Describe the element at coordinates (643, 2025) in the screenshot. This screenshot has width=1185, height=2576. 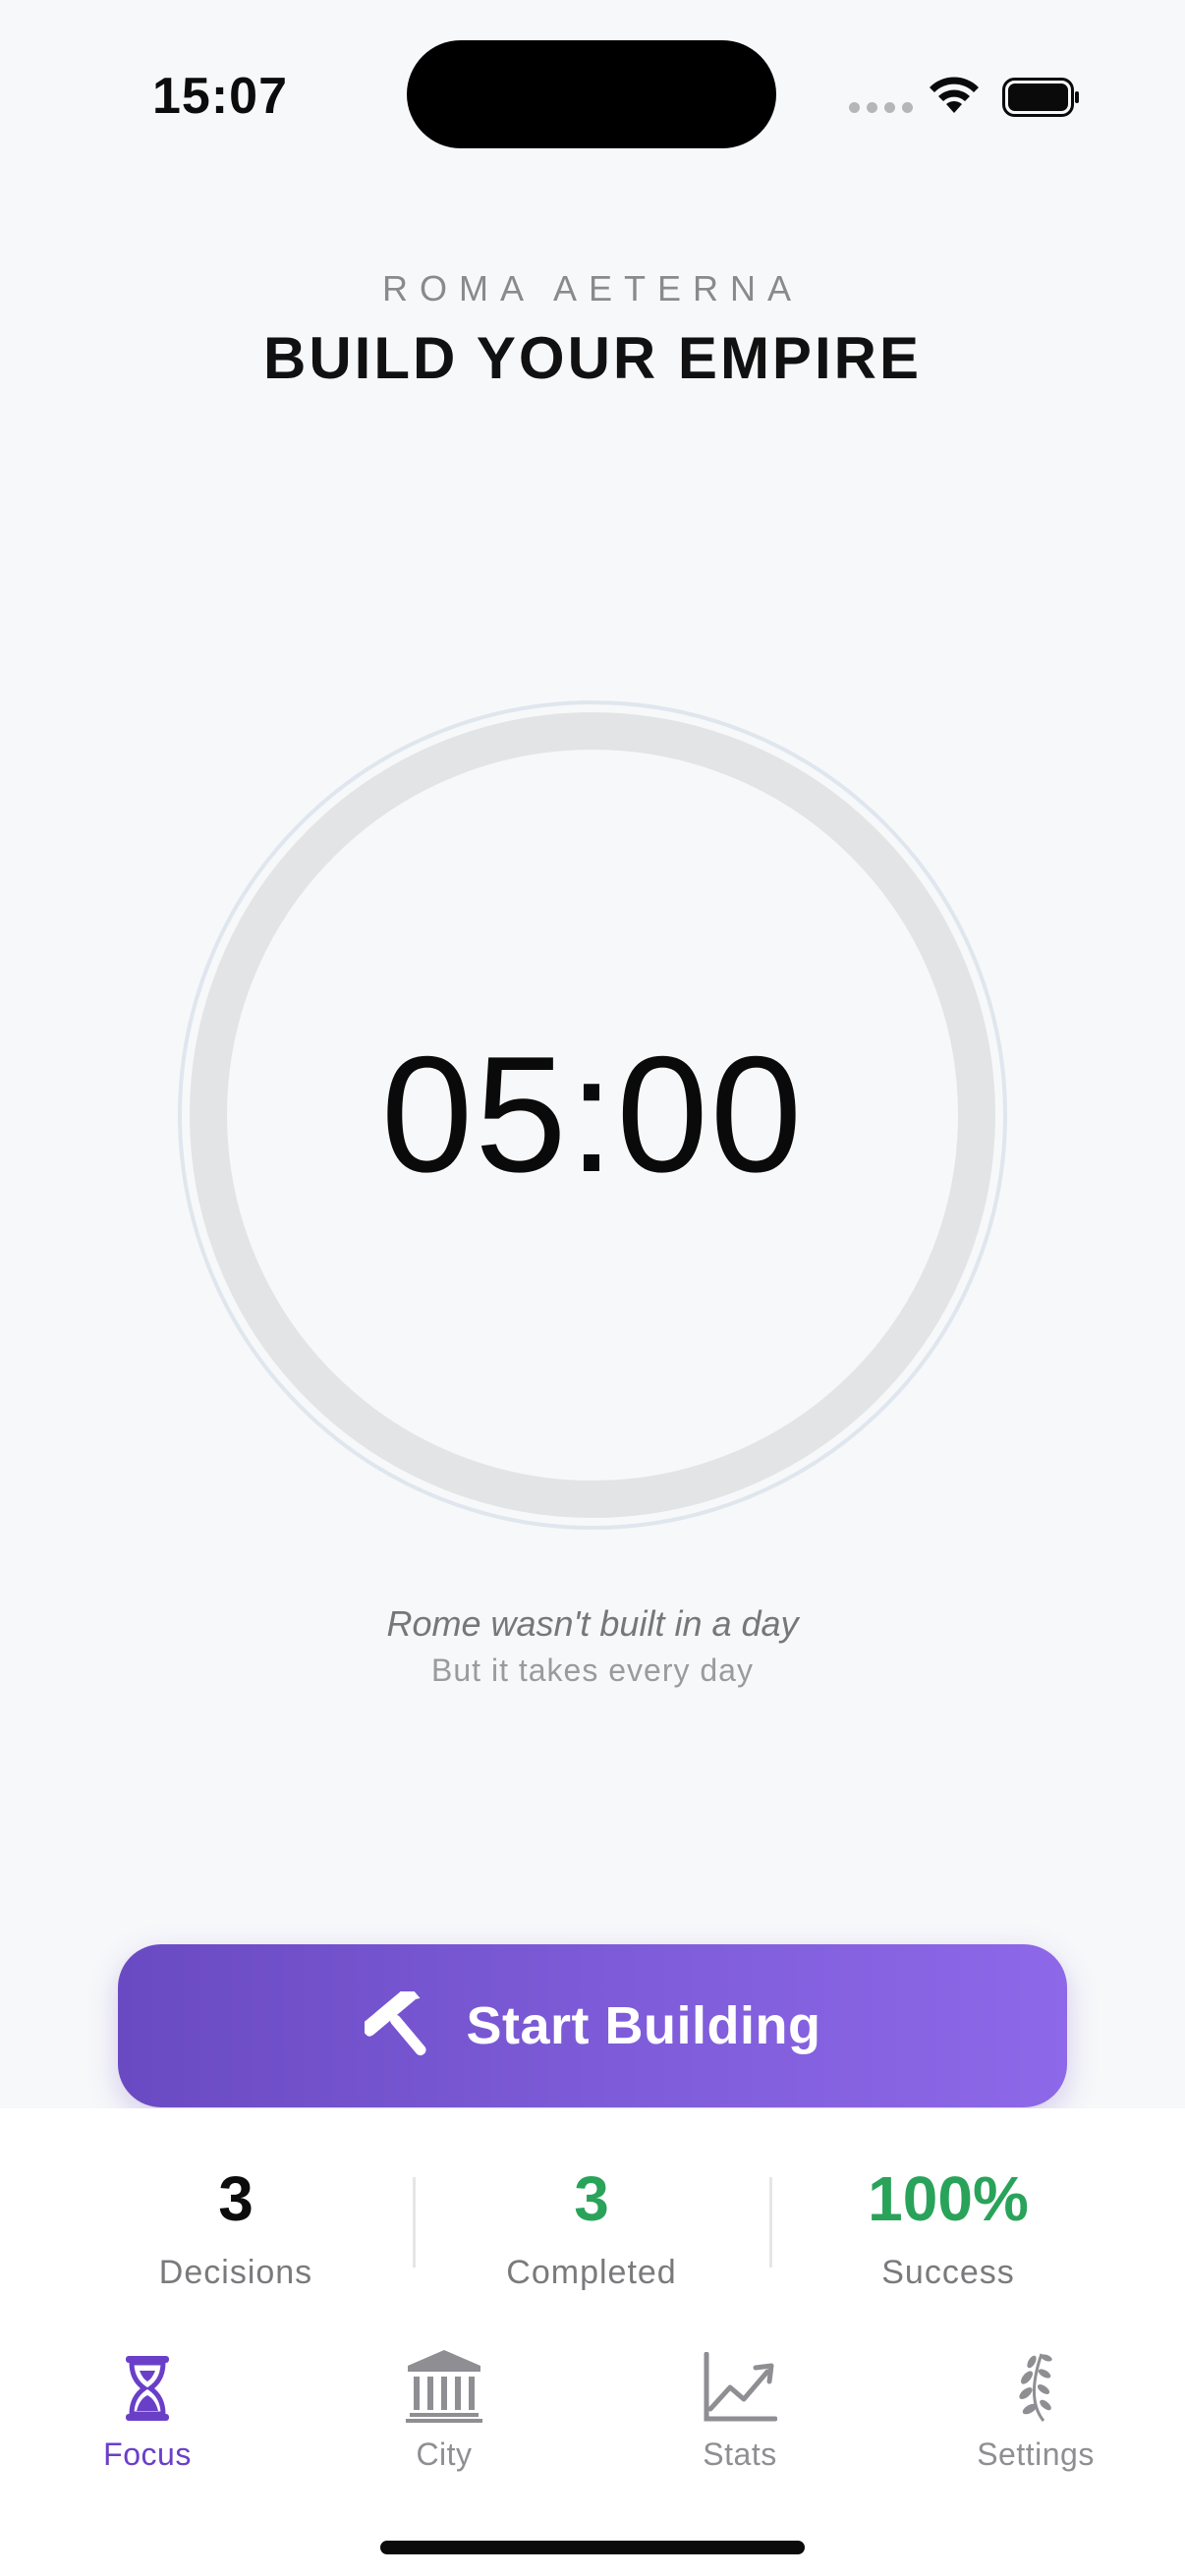
I see `start-building-label: Start Building` at that location.